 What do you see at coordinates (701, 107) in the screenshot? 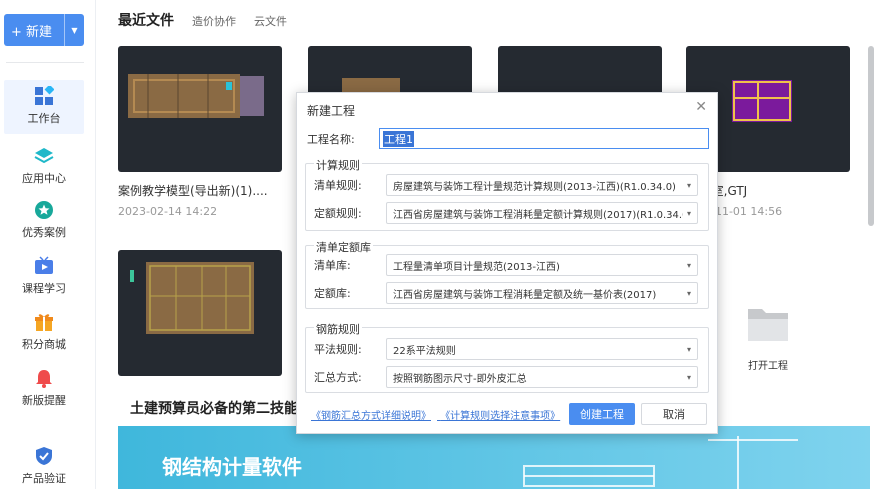
I see `close-icon: ✕` at bounding box center [701, 107].